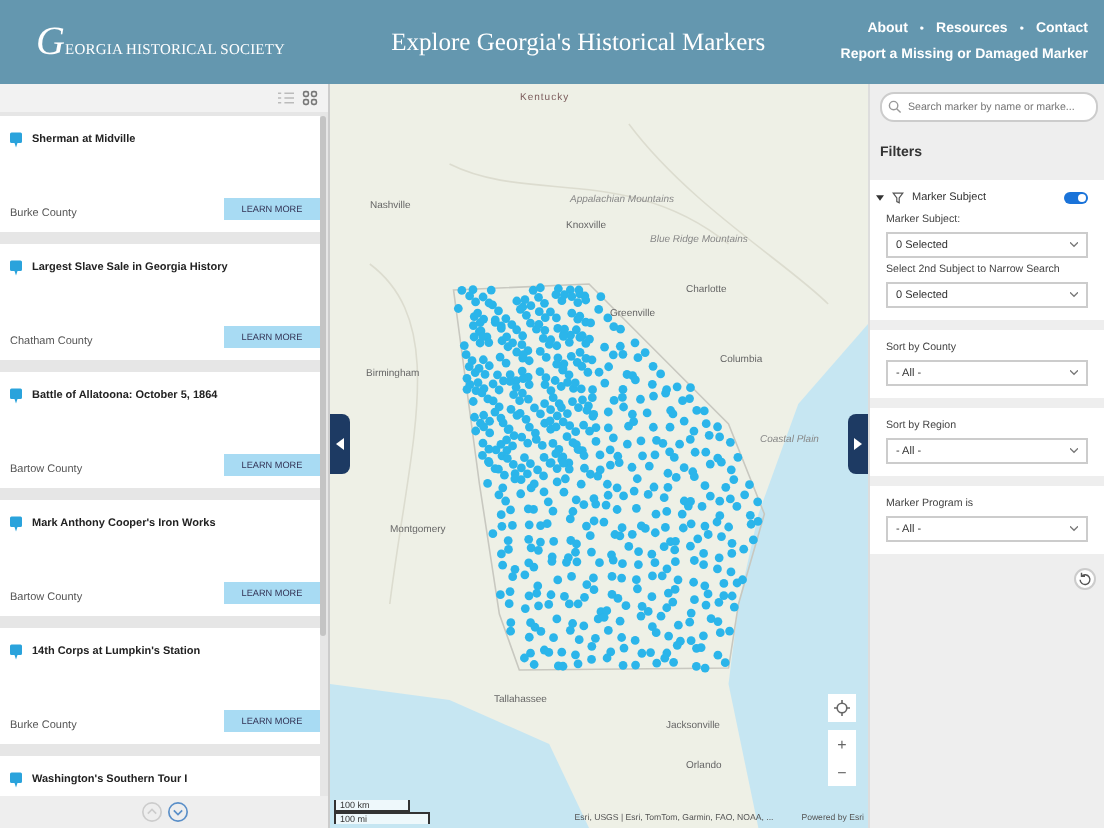 The image size is (1104, 828). Describe the element at coordinates (842, 744) in the screenshot. I see `zoom-button: +` at that location.